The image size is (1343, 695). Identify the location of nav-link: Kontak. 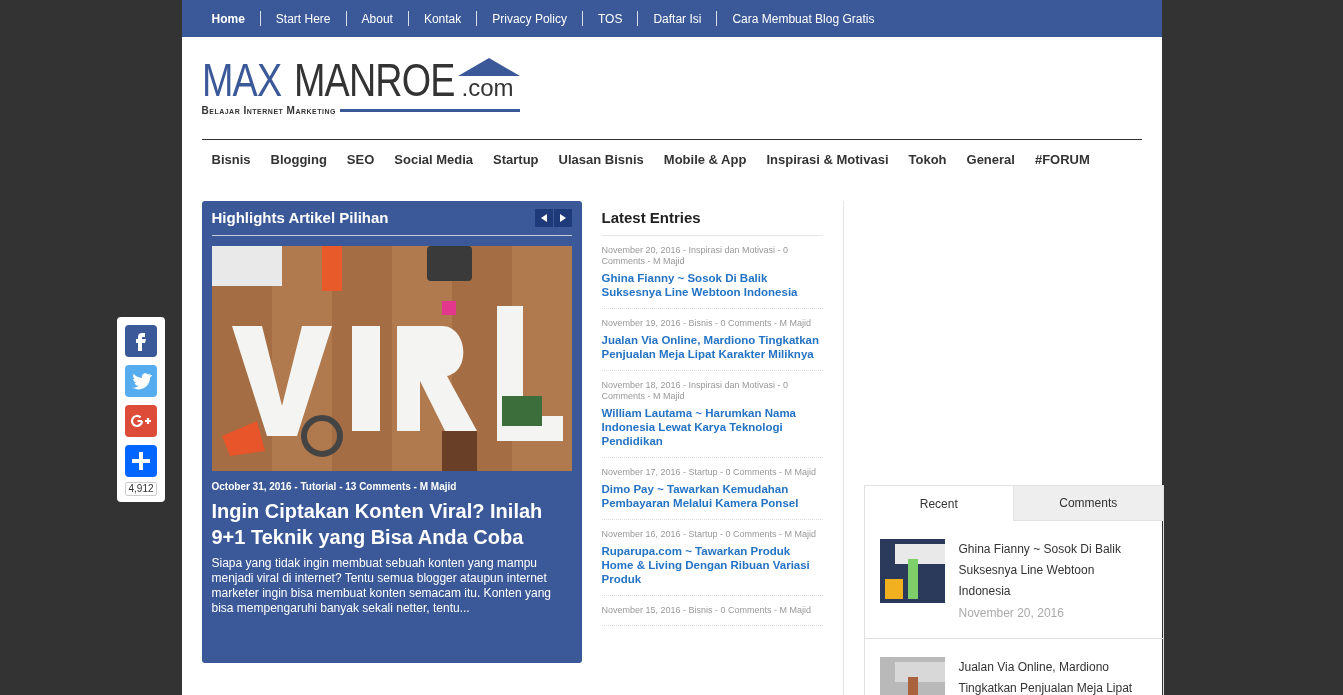
(442, 18).